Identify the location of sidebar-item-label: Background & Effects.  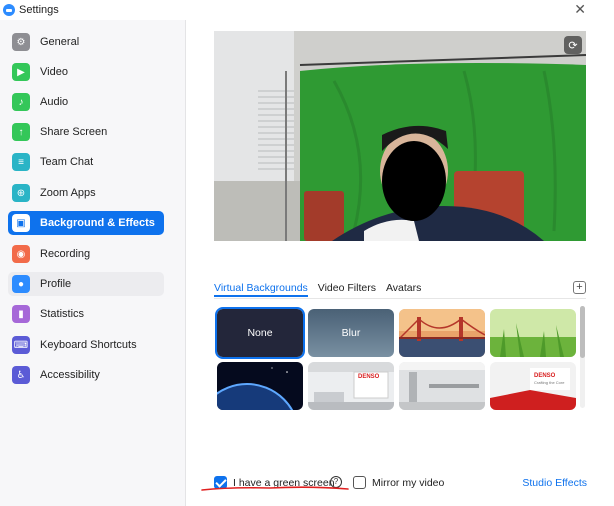
(97, 223).